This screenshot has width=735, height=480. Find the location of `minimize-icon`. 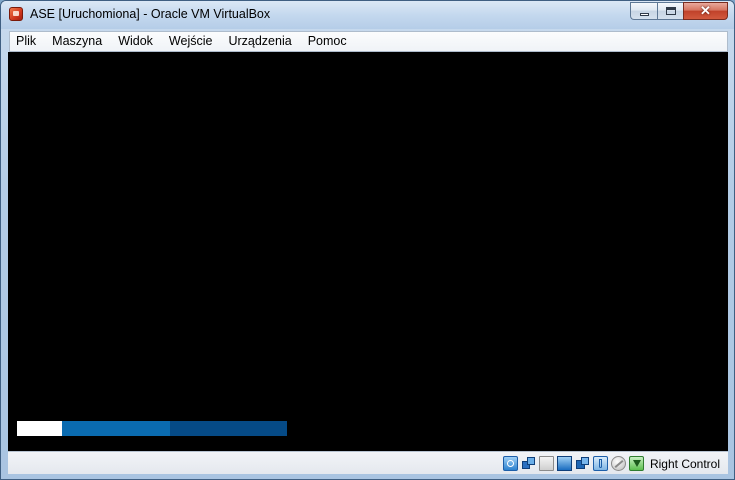

minimize-icon is located at coordinates (644, 14).